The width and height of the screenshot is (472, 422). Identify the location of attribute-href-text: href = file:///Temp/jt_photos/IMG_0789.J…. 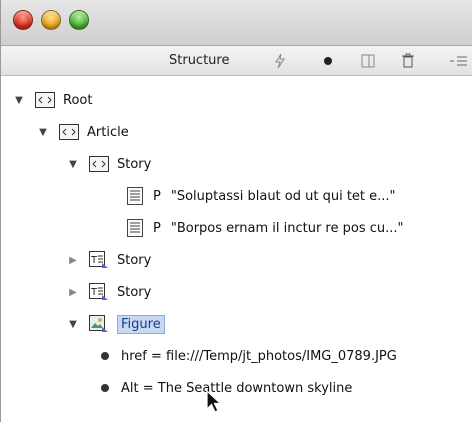
(259, 356).